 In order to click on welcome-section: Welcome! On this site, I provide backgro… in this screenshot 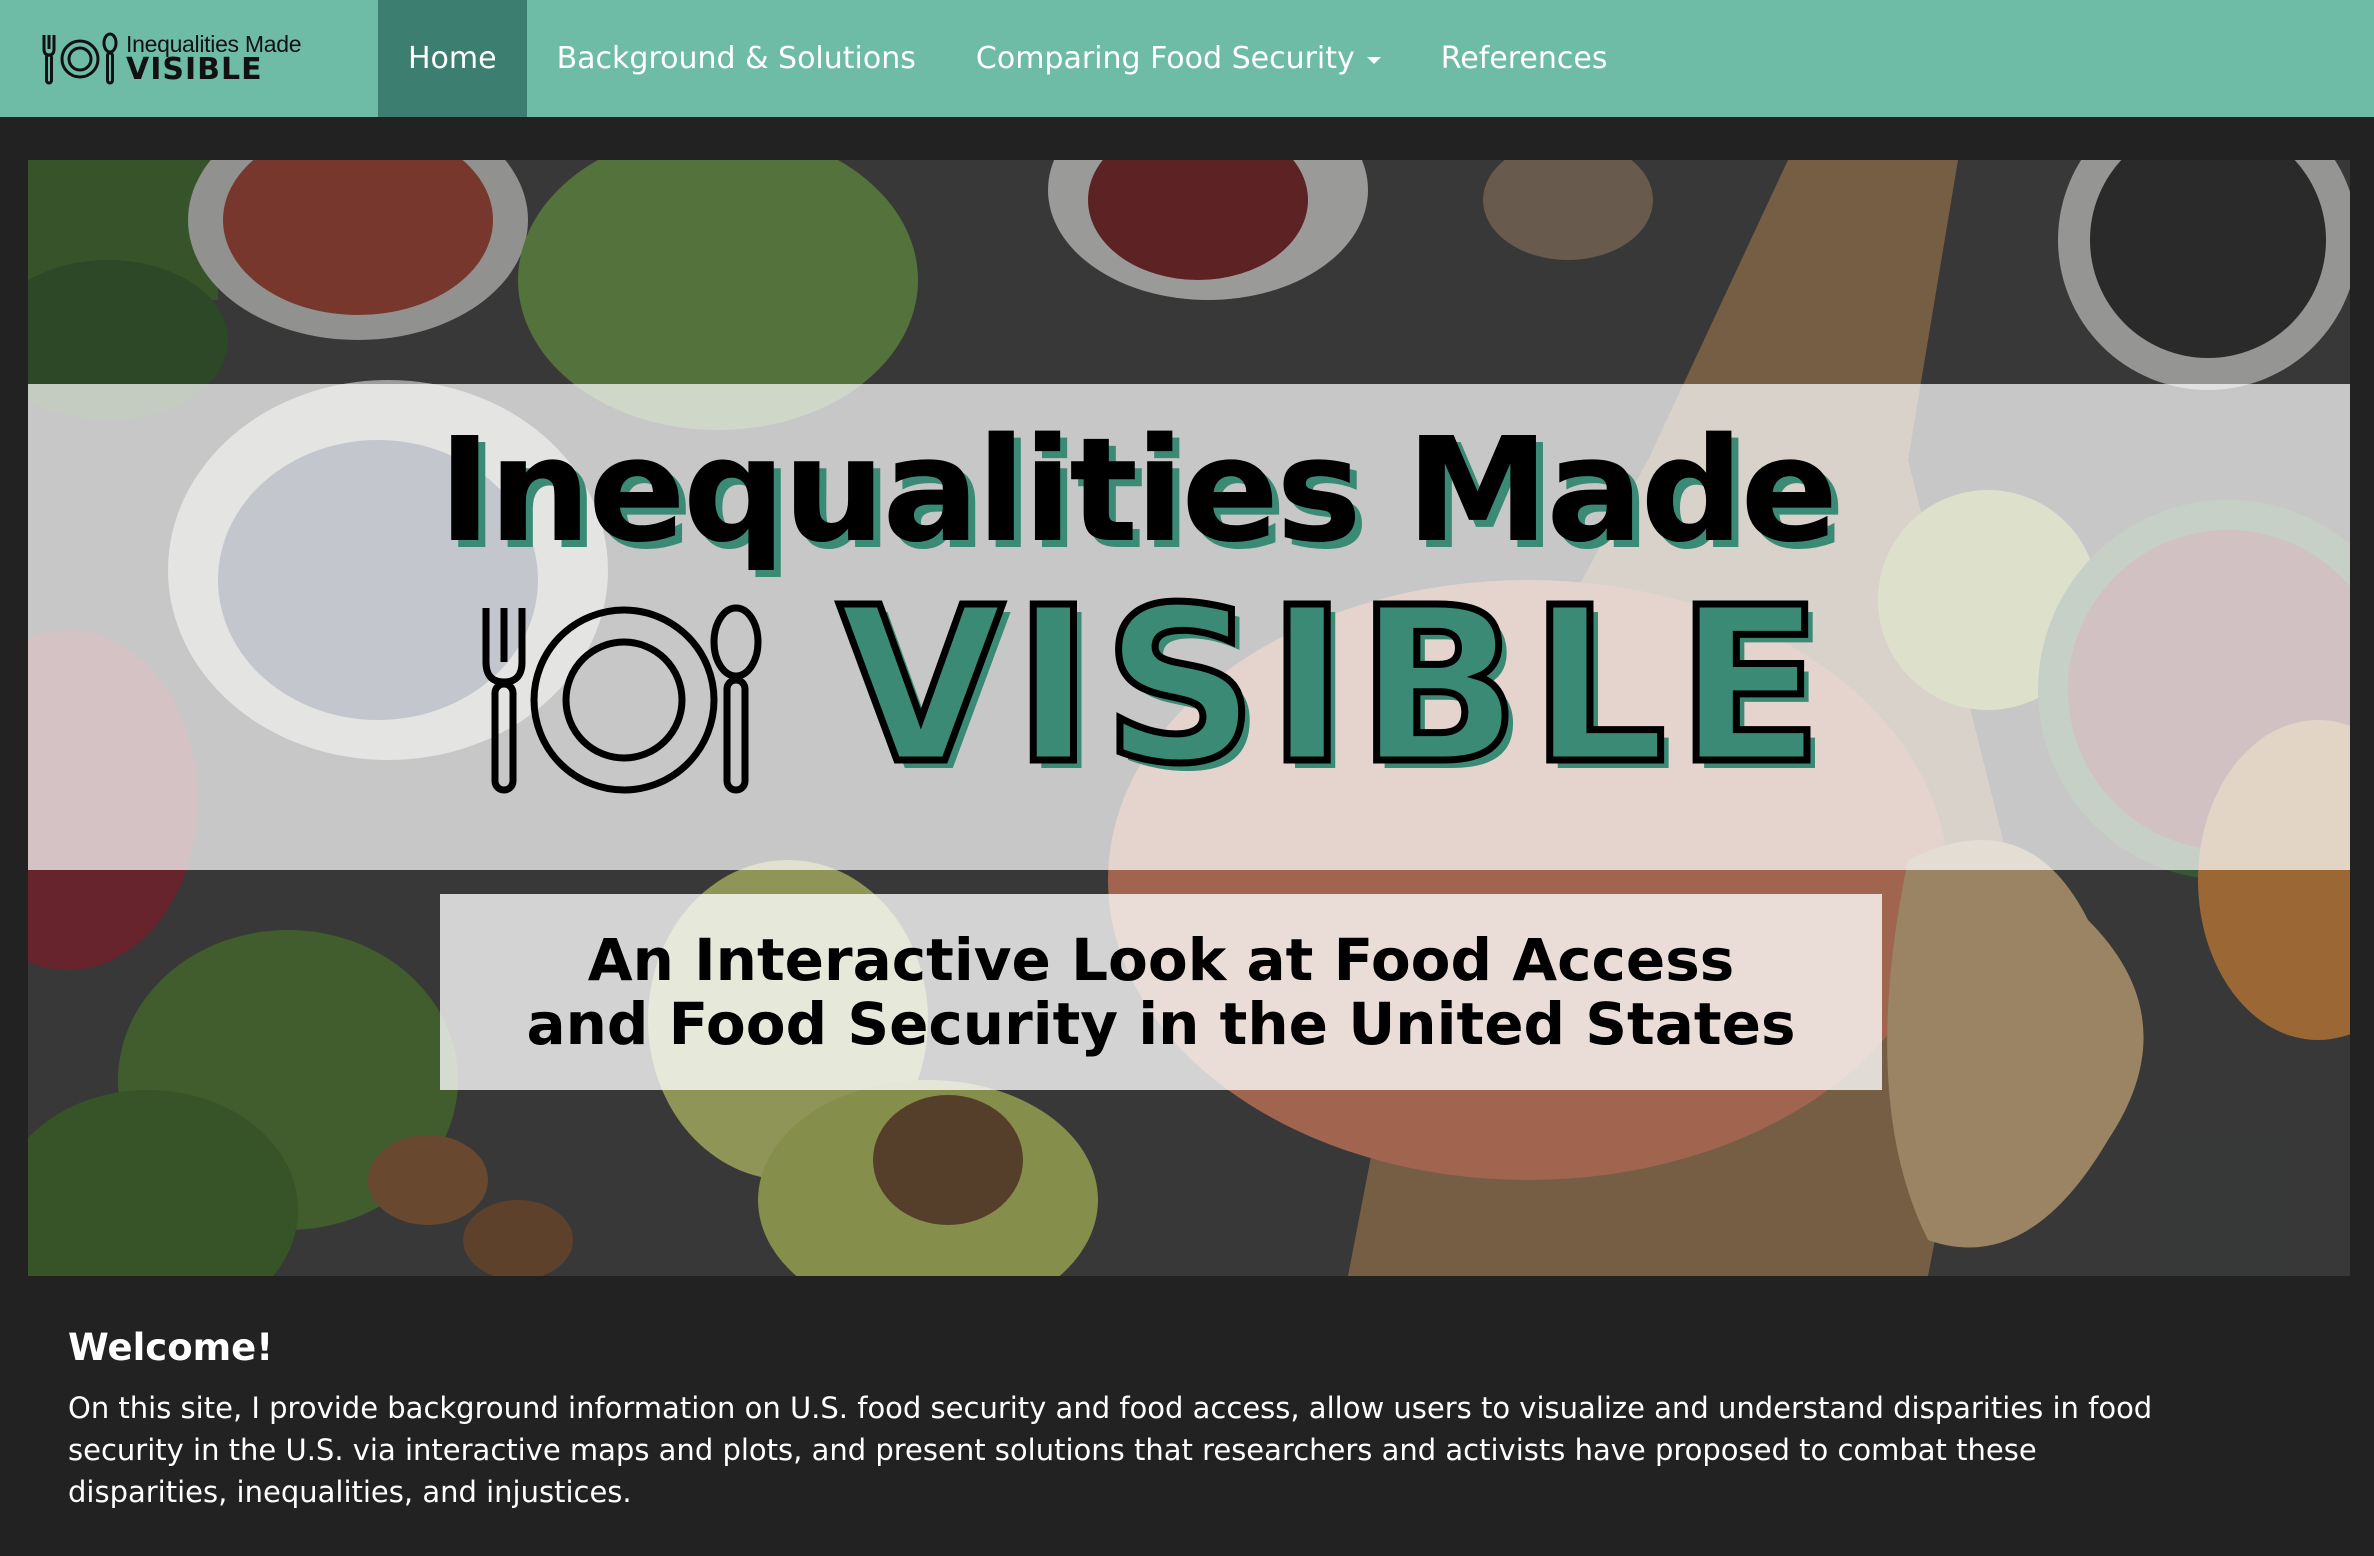, I will do `click(1128, 1419)`.